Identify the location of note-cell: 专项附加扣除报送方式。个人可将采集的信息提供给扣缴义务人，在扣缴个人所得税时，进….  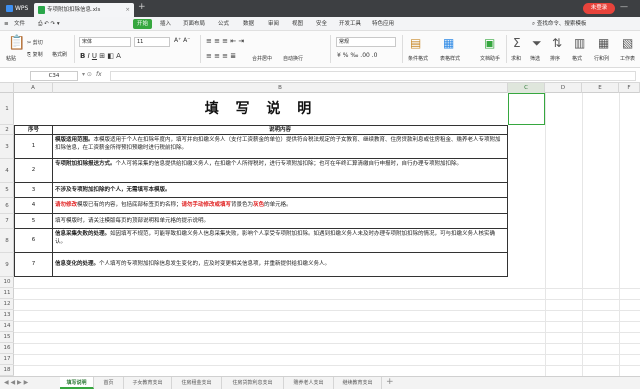
(280, 170).